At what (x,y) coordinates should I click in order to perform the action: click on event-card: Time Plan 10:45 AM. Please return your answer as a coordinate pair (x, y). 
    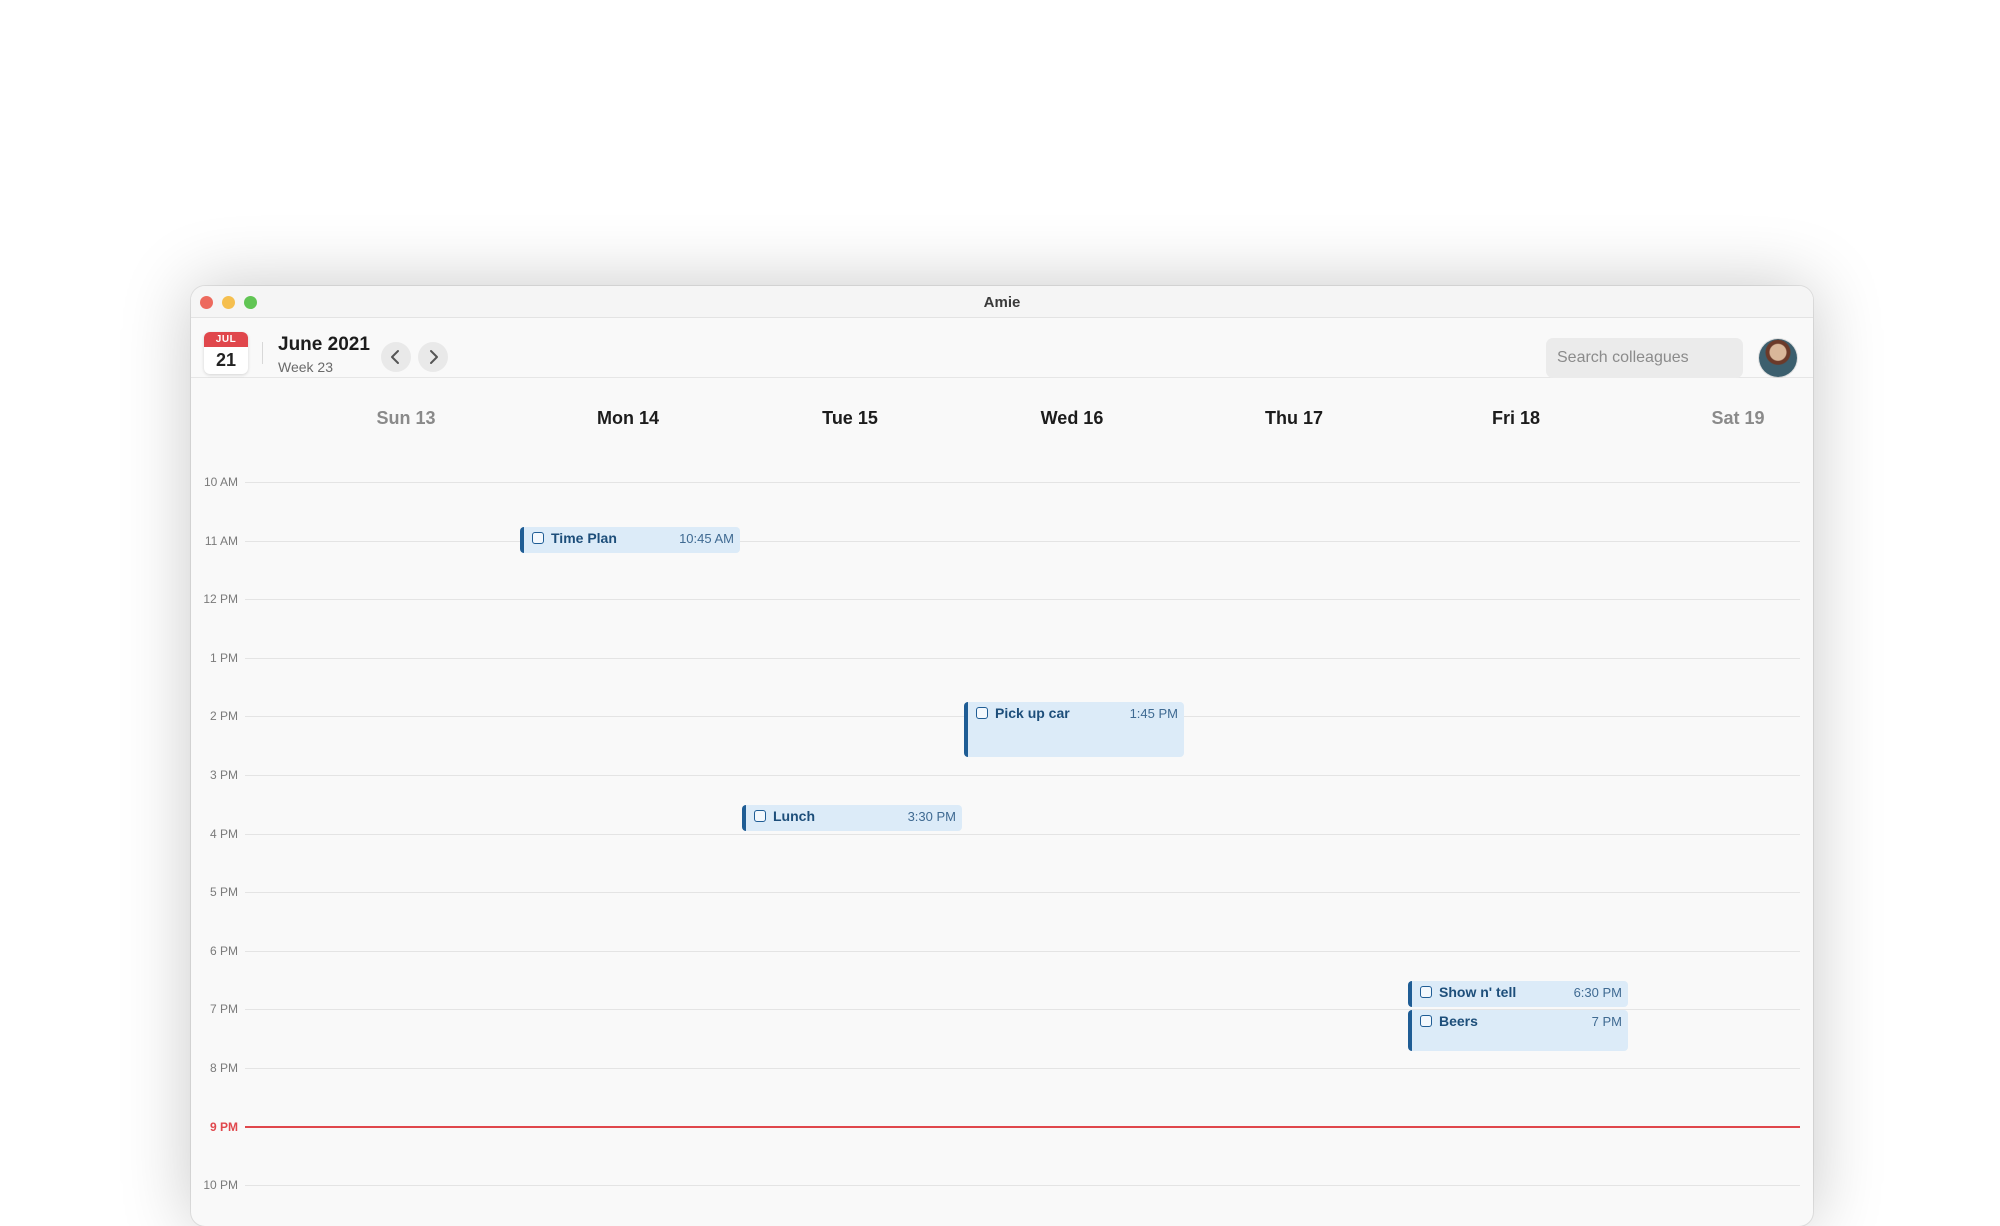
    Looking at the image, I should click on (630, 540).